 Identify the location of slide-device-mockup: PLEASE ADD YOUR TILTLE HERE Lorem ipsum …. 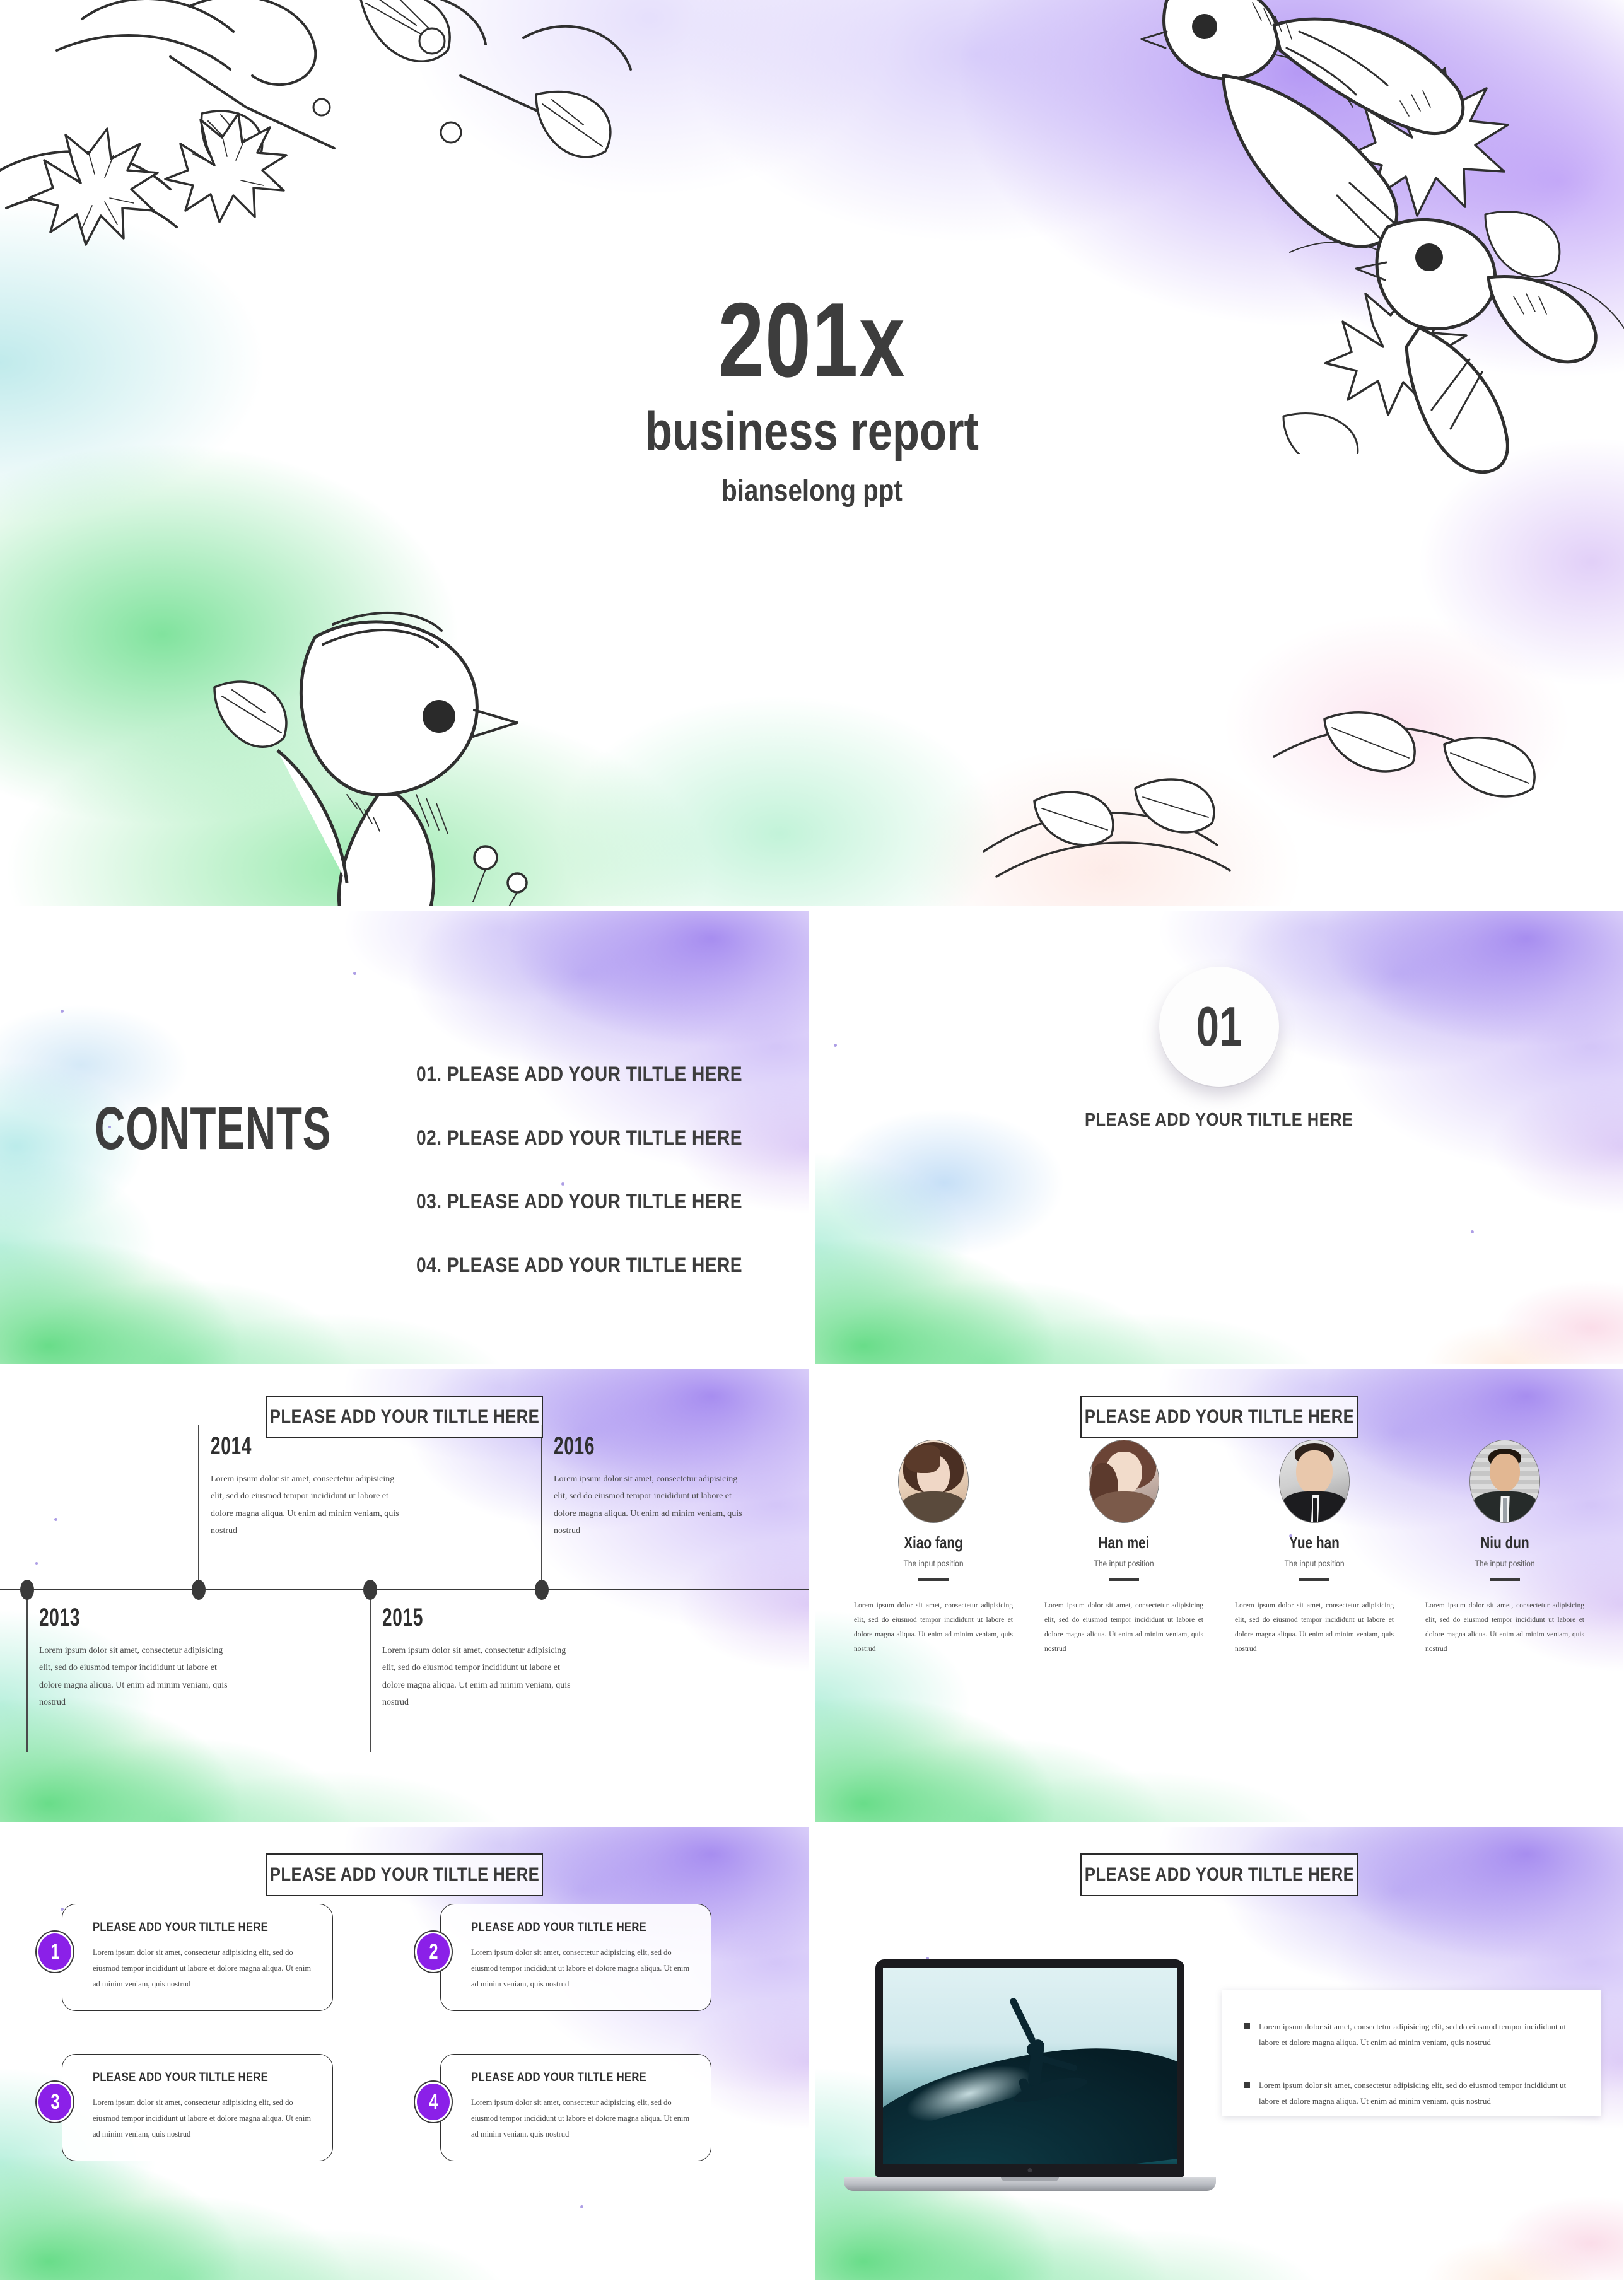
(1219, 2053).